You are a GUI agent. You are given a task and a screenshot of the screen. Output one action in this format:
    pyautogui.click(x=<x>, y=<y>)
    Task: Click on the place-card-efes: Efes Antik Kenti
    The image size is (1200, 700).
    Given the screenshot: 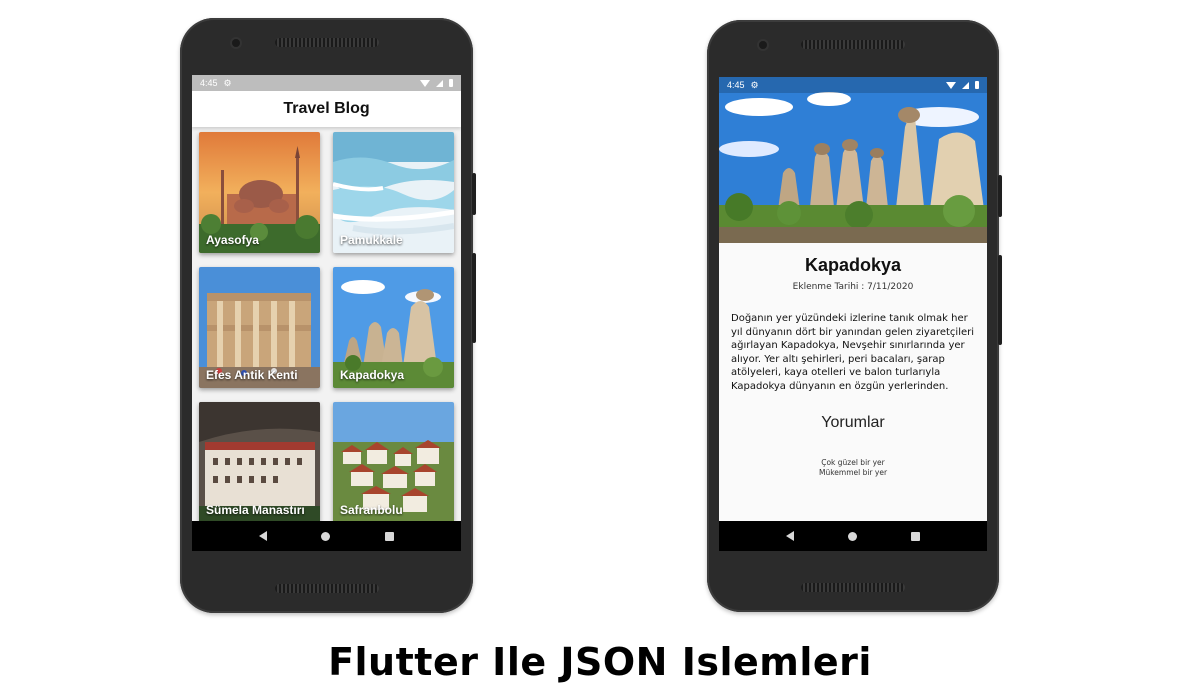 What is the action you would take?
    pyautogui.click(x=259, y=327)
    